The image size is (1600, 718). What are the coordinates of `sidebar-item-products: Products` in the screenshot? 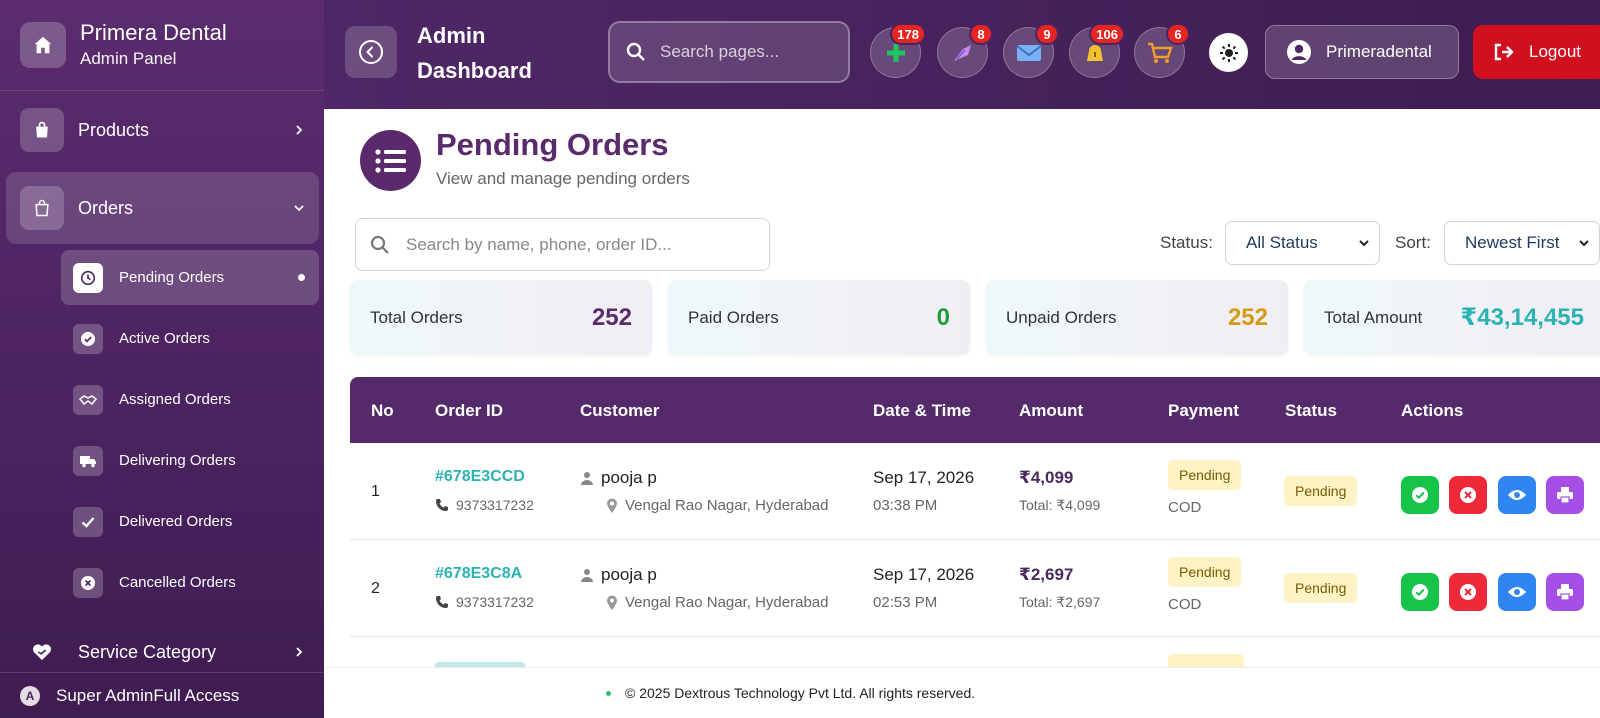 It's located at (162, 130).